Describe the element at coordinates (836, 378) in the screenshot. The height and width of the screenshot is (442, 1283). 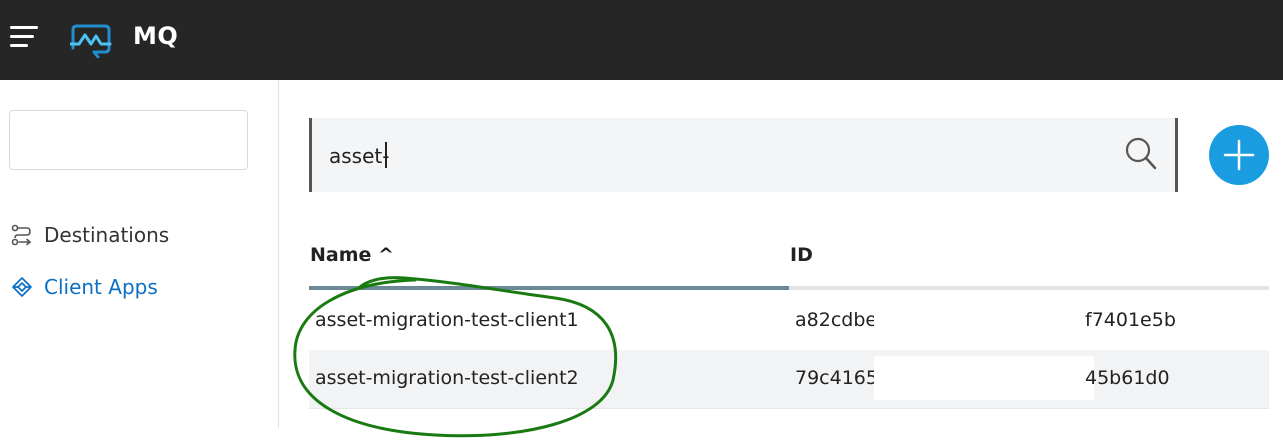
I see `client-id-cell-start: 79c4165` at that location.